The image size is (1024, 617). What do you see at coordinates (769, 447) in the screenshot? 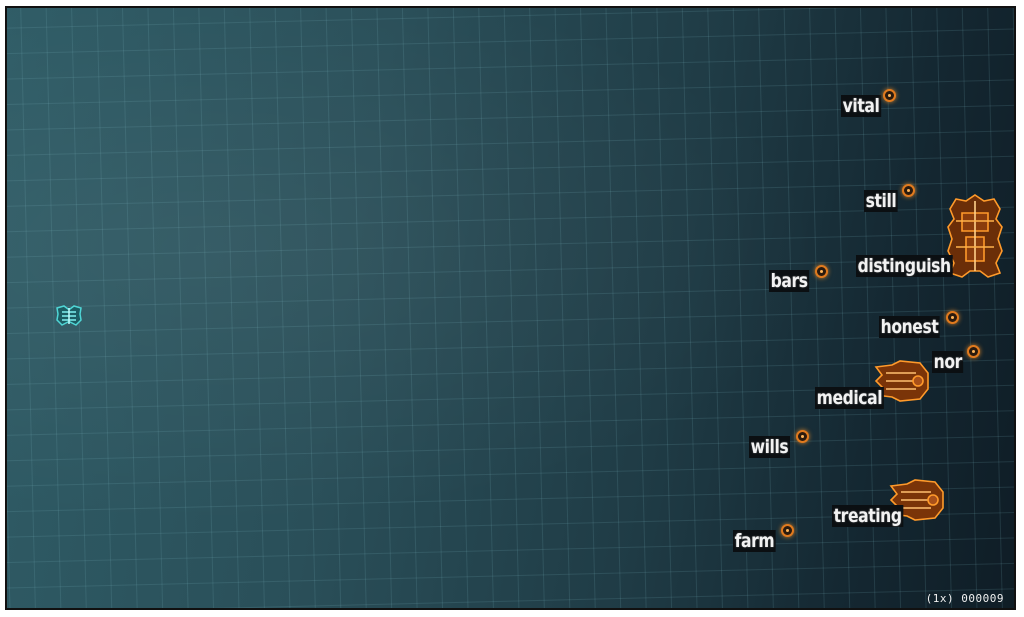
I see `target-word: wills` at bounding box center [769, 447].